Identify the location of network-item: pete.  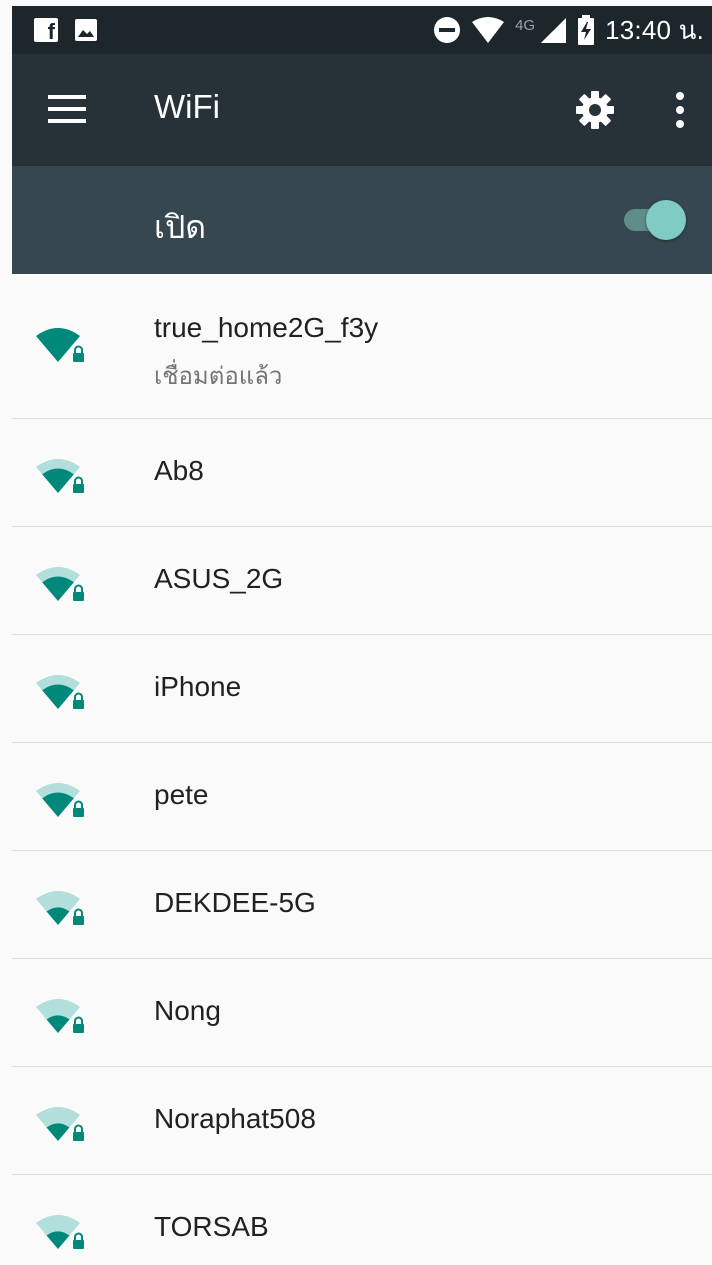
(362, 797).